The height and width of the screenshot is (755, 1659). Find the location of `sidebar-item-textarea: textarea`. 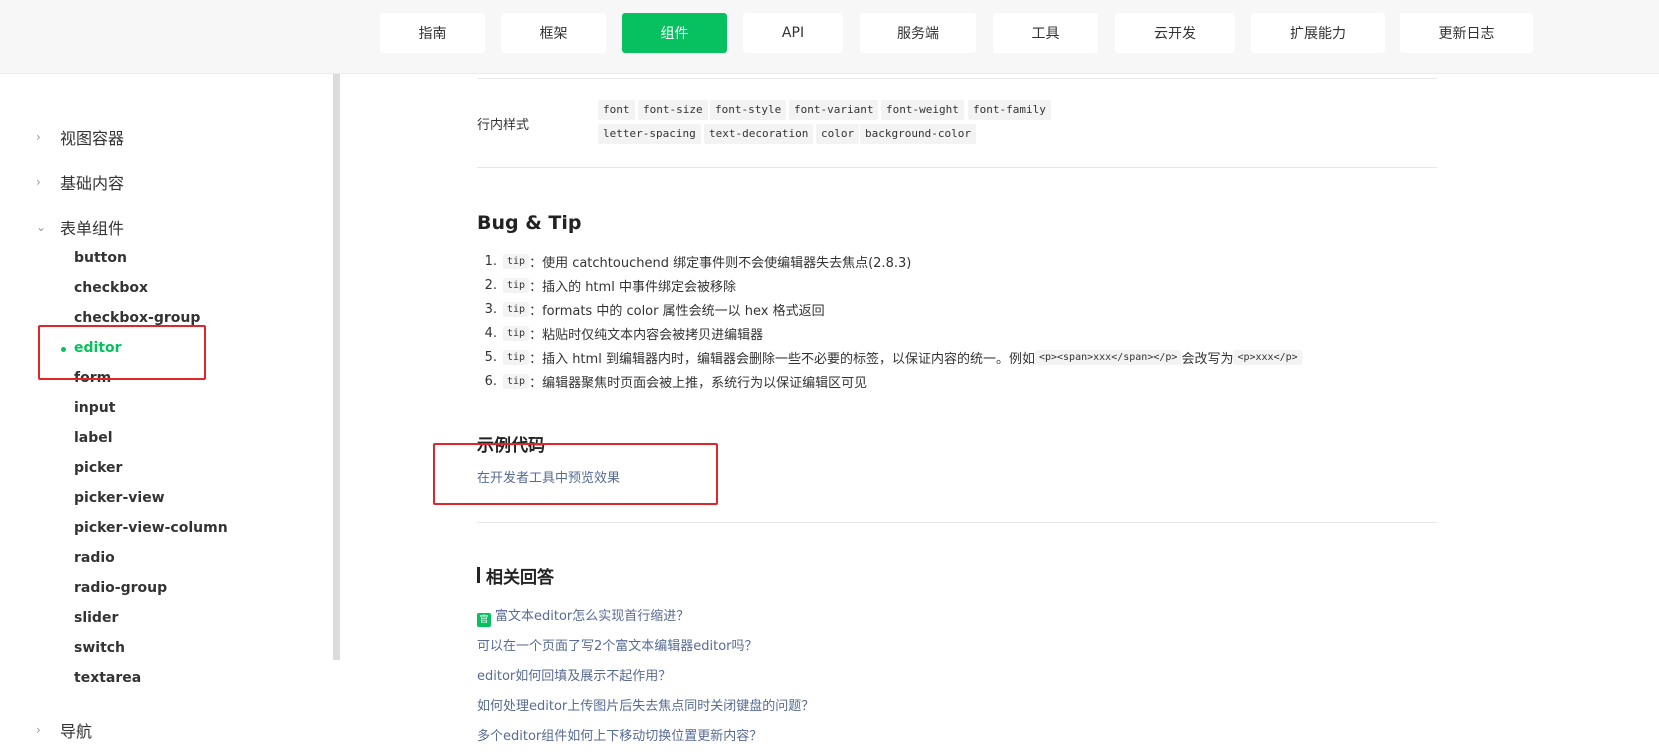

sidebar-item-textarea: textarea is located at coordinates (107, 678).